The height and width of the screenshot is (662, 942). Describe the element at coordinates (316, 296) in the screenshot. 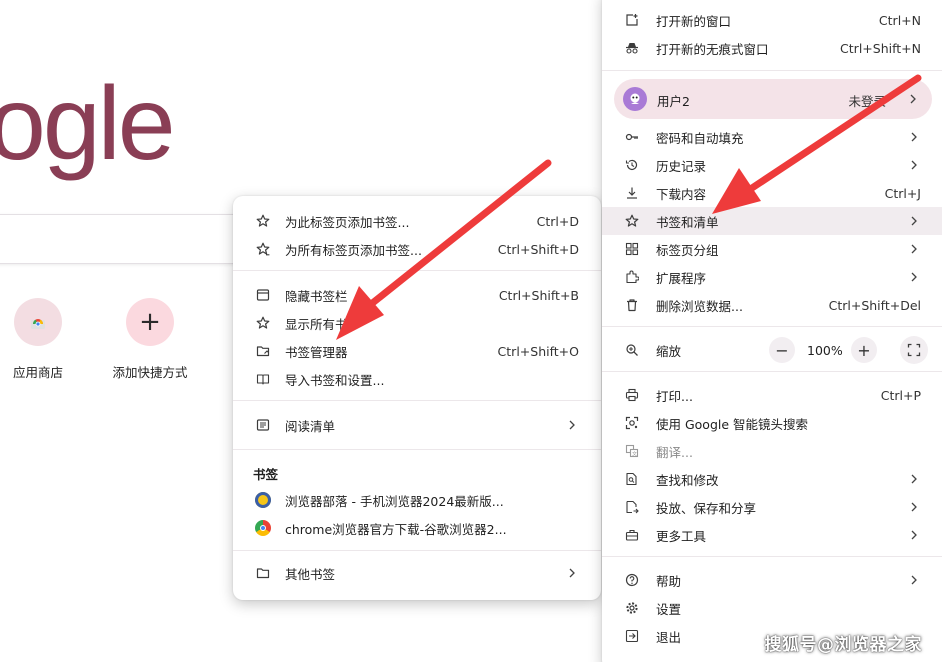

I see `item-label: 隐藏书签栏` at that location.